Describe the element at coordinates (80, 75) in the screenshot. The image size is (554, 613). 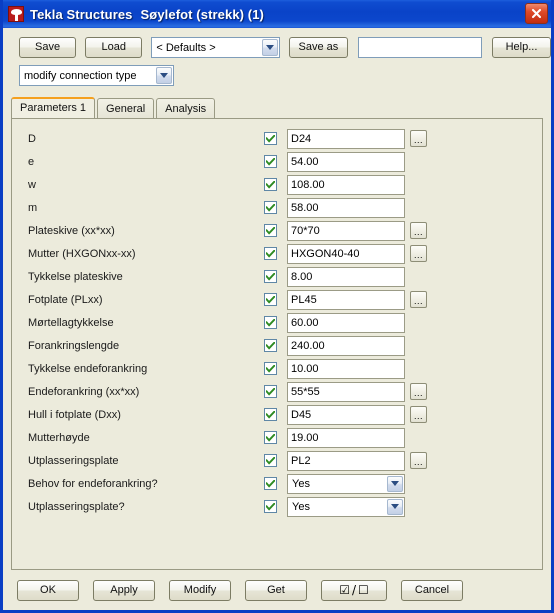
I see `connection-mode-value: modify connection type` at that location.